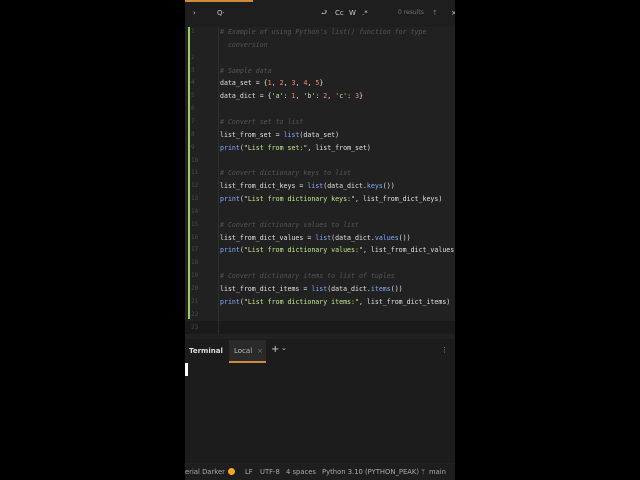 This screenshot has width=640, height=480. What do you see at coordinates (268, 237) in the screenshot?
I see `code-token: list_from_dict_values =` at bounding box center [268, 237].